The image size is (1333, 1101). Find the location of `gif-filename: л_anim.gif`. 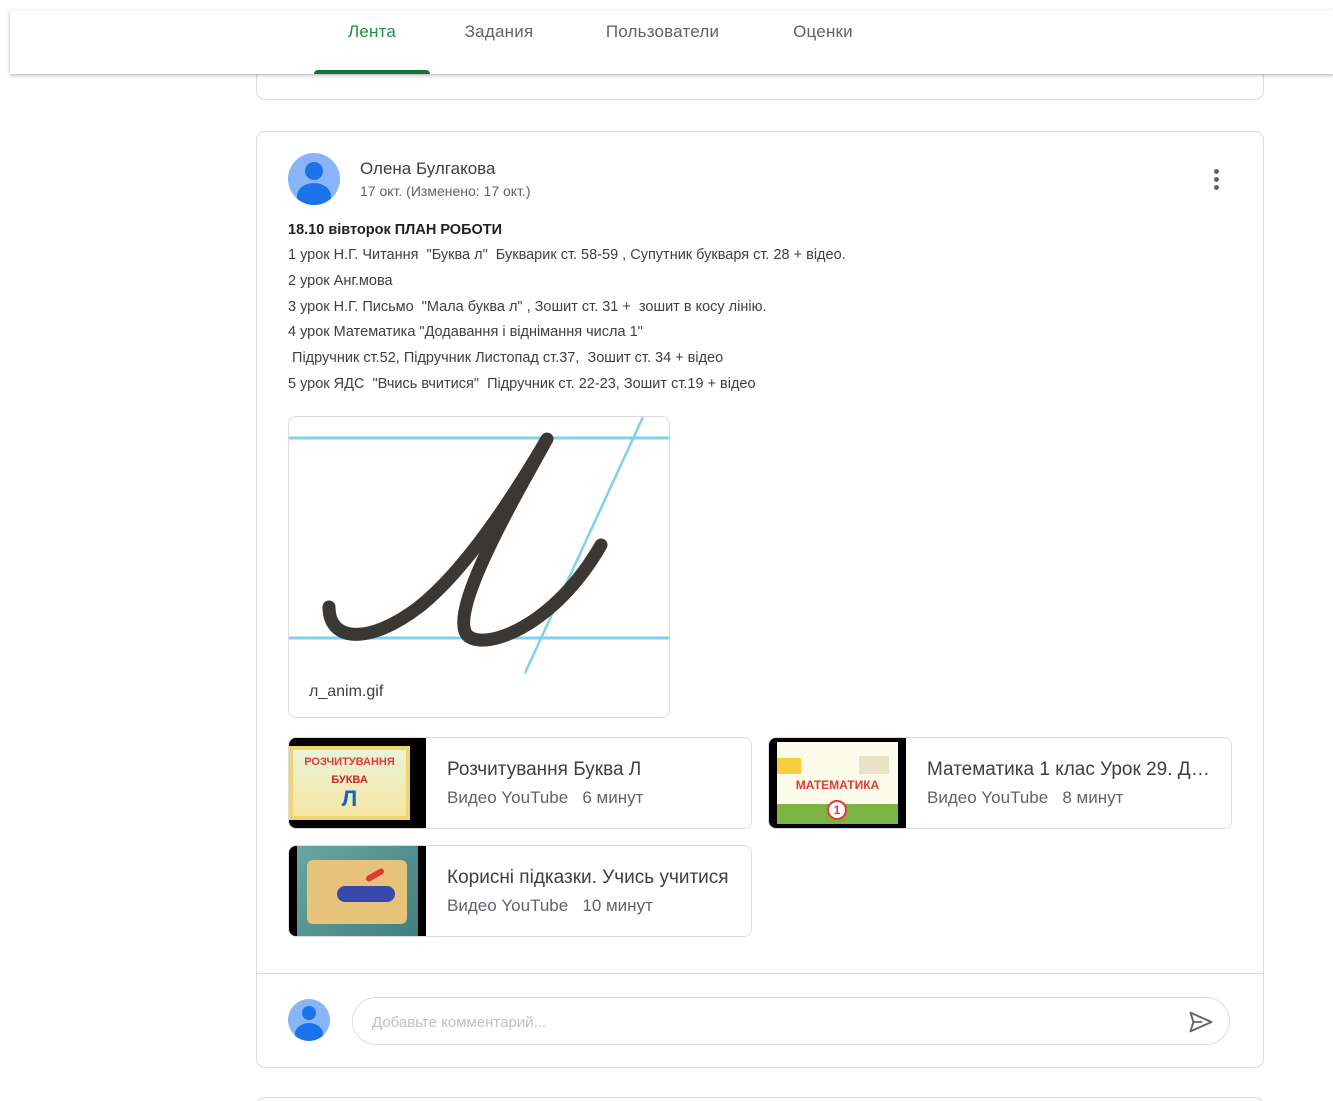

gif-filename: л_anim.gif is located at coordinates (346, 691).